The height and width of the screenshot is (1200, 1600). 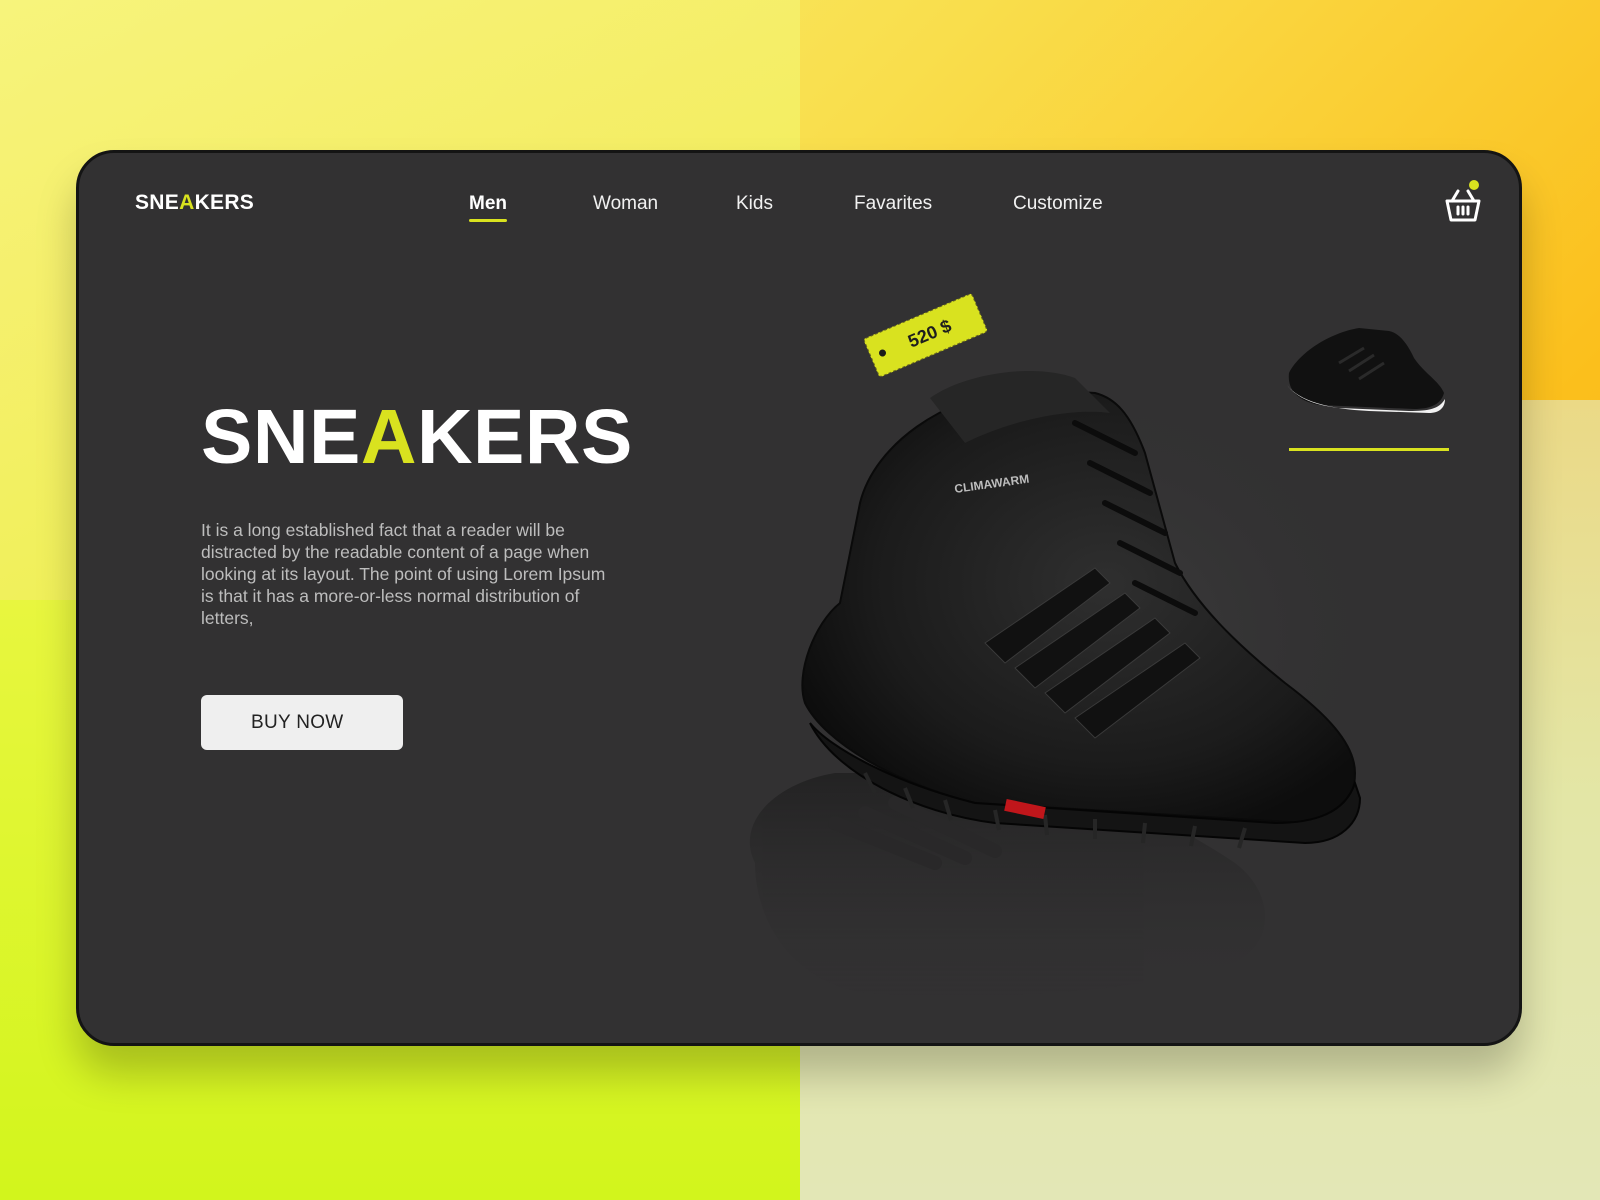 What do you see at coordinates (302, 722) in the screenshot?
I see `buy-now-button: BUY NOW` at bounding box center [302, 722].